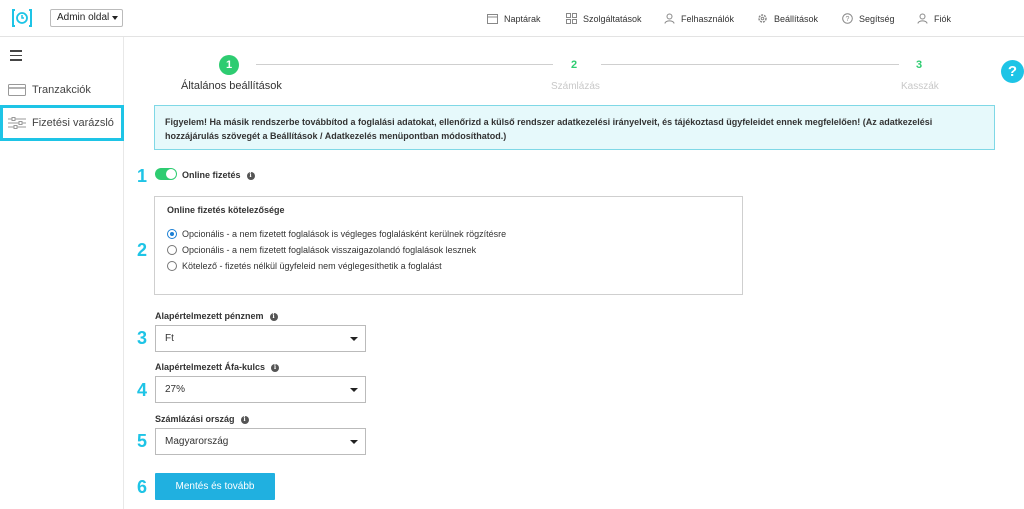  What do you see at coordinates (142, 176) in the screenshot?
I see `marker-1: 1` at bounding box center [142, 176].